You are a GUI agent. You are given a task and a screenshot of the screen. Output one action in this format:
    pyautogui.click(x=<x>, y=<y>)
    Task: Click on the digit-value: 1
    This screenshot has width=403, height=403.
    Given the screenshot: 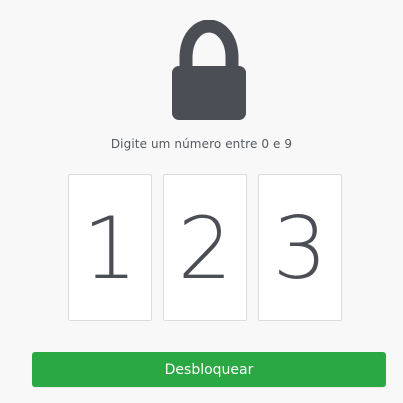 What is the action you would take?
    pyautogui.click(x=110, y=248)
    